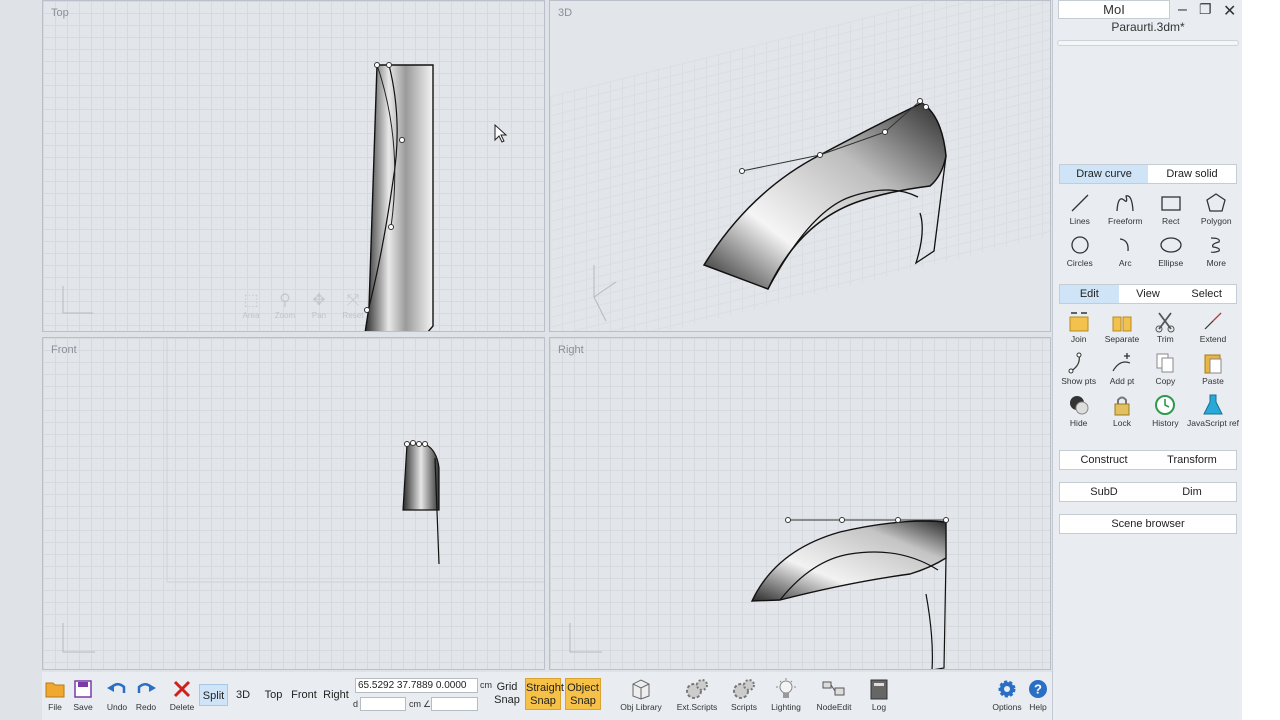 This screenshot has height=720, width=1280. Describe the element at coordinates (1121, 326) in the screenshot. I see `tool-separate: Separate` at that location.